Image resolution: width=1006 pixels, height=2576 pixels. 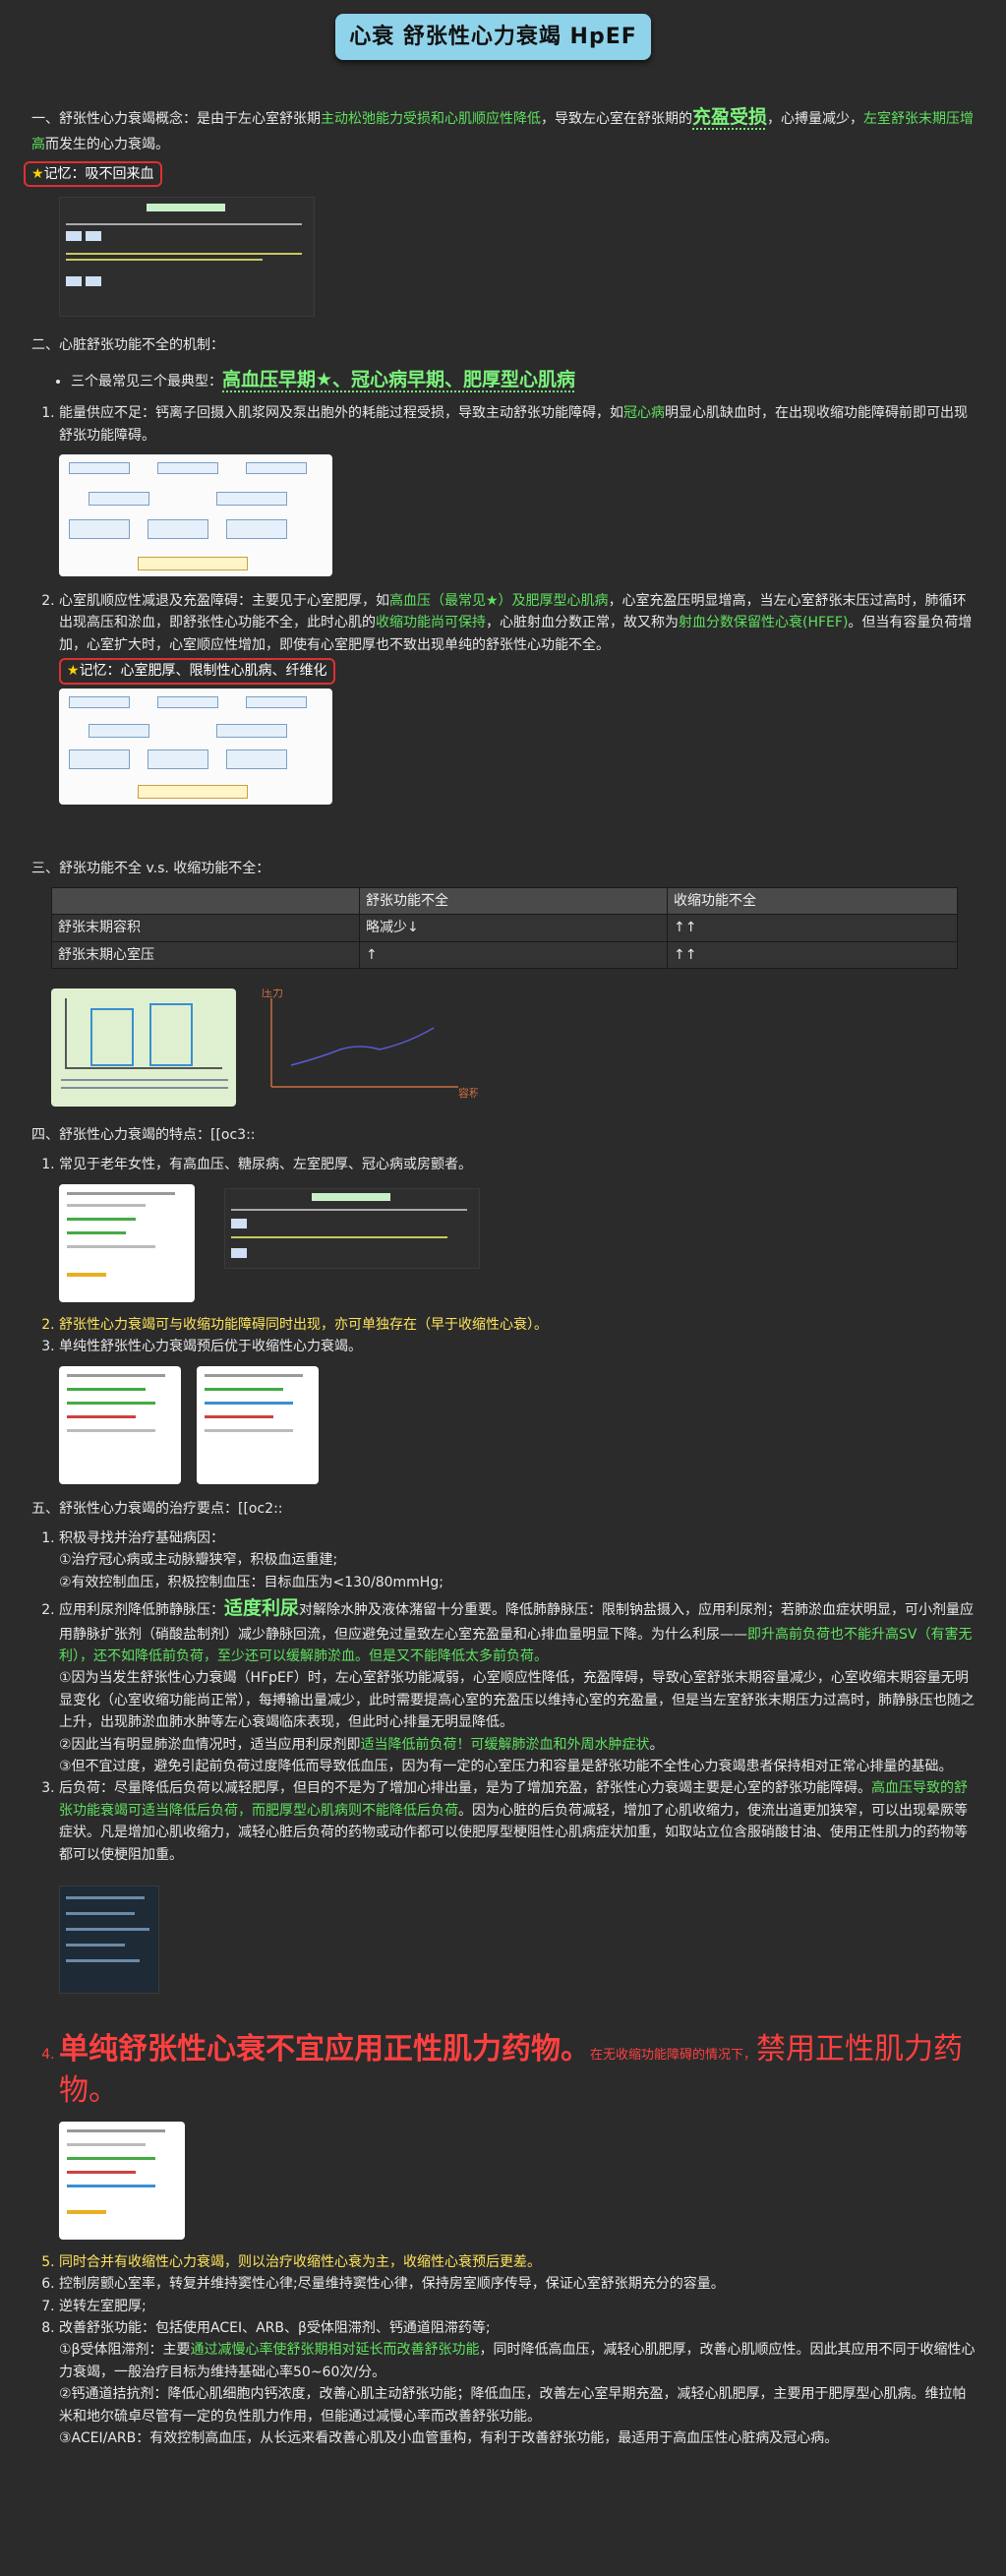 What do you see at coordinates (150, 868) in the screenshot?
I see `s3-heading: 三、舒张功能不全 v.s. 收缩功能不全：` at bounding box center [150, 868].